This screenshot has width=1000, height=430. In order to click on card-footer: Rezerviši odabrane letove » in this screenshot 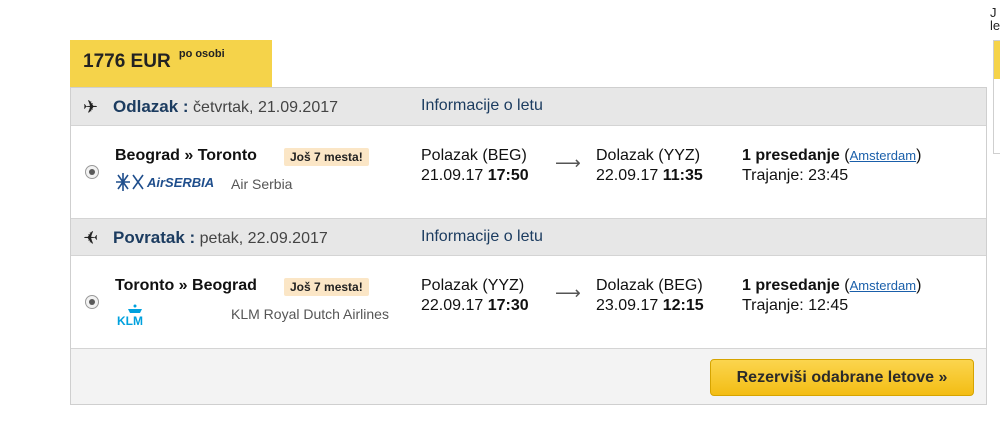, I will do `click(528, 376)`.